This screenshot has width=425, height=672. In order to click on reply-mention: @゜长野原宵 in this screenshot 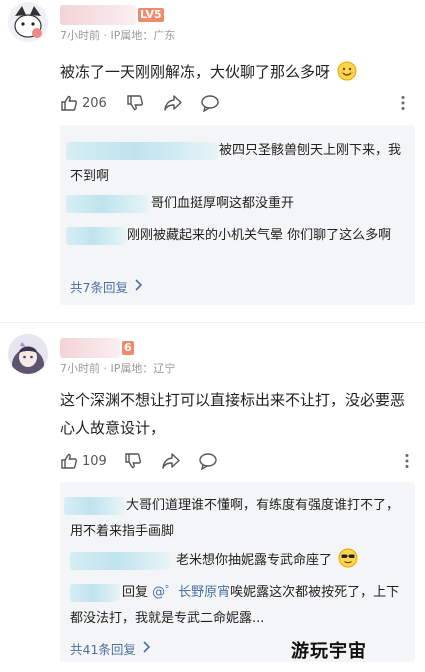, I will do `click(191, 592)`.